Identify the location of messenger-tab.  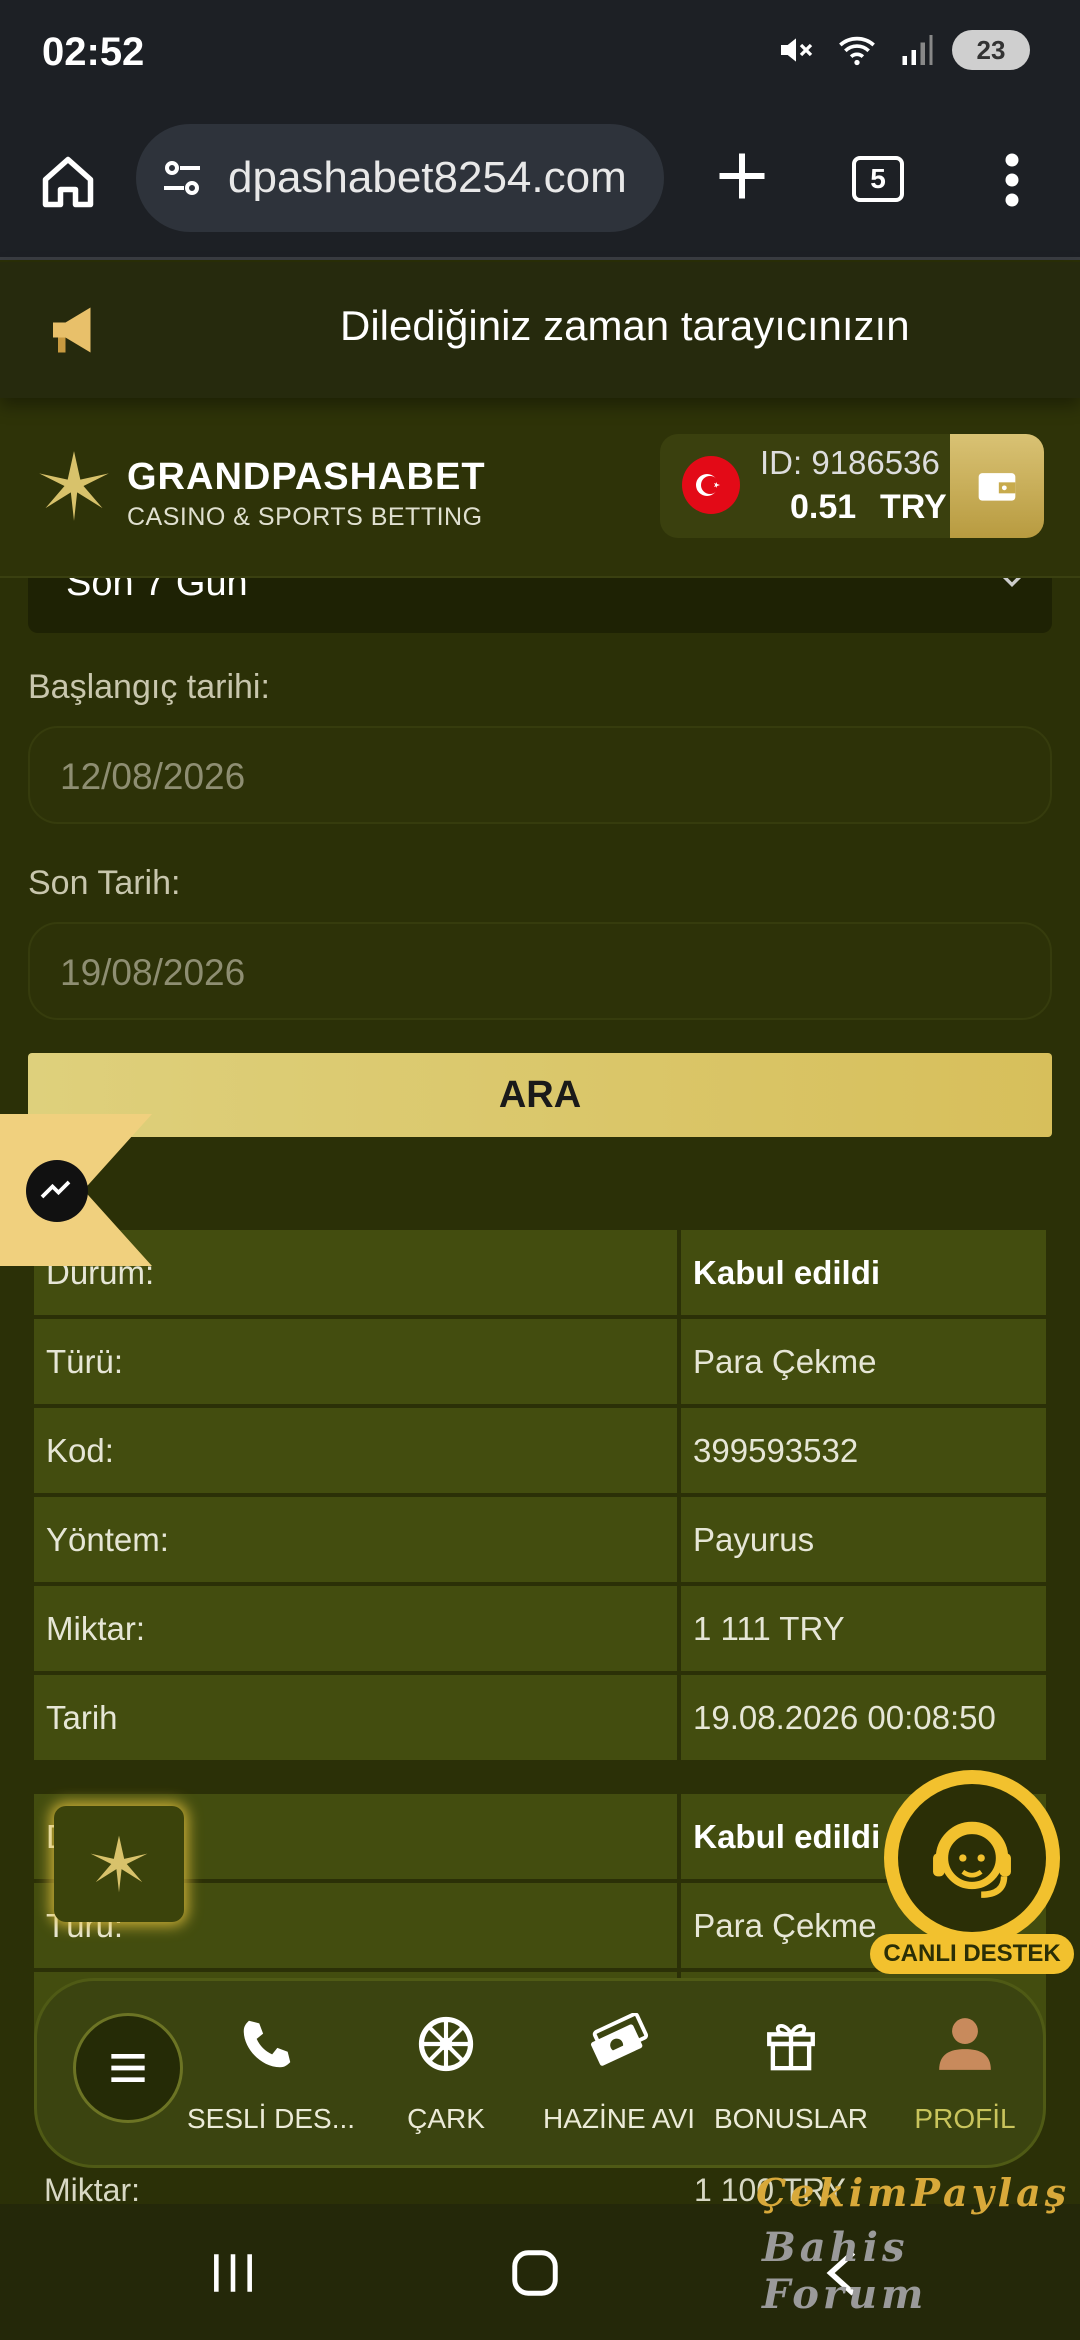
(76, 1190).